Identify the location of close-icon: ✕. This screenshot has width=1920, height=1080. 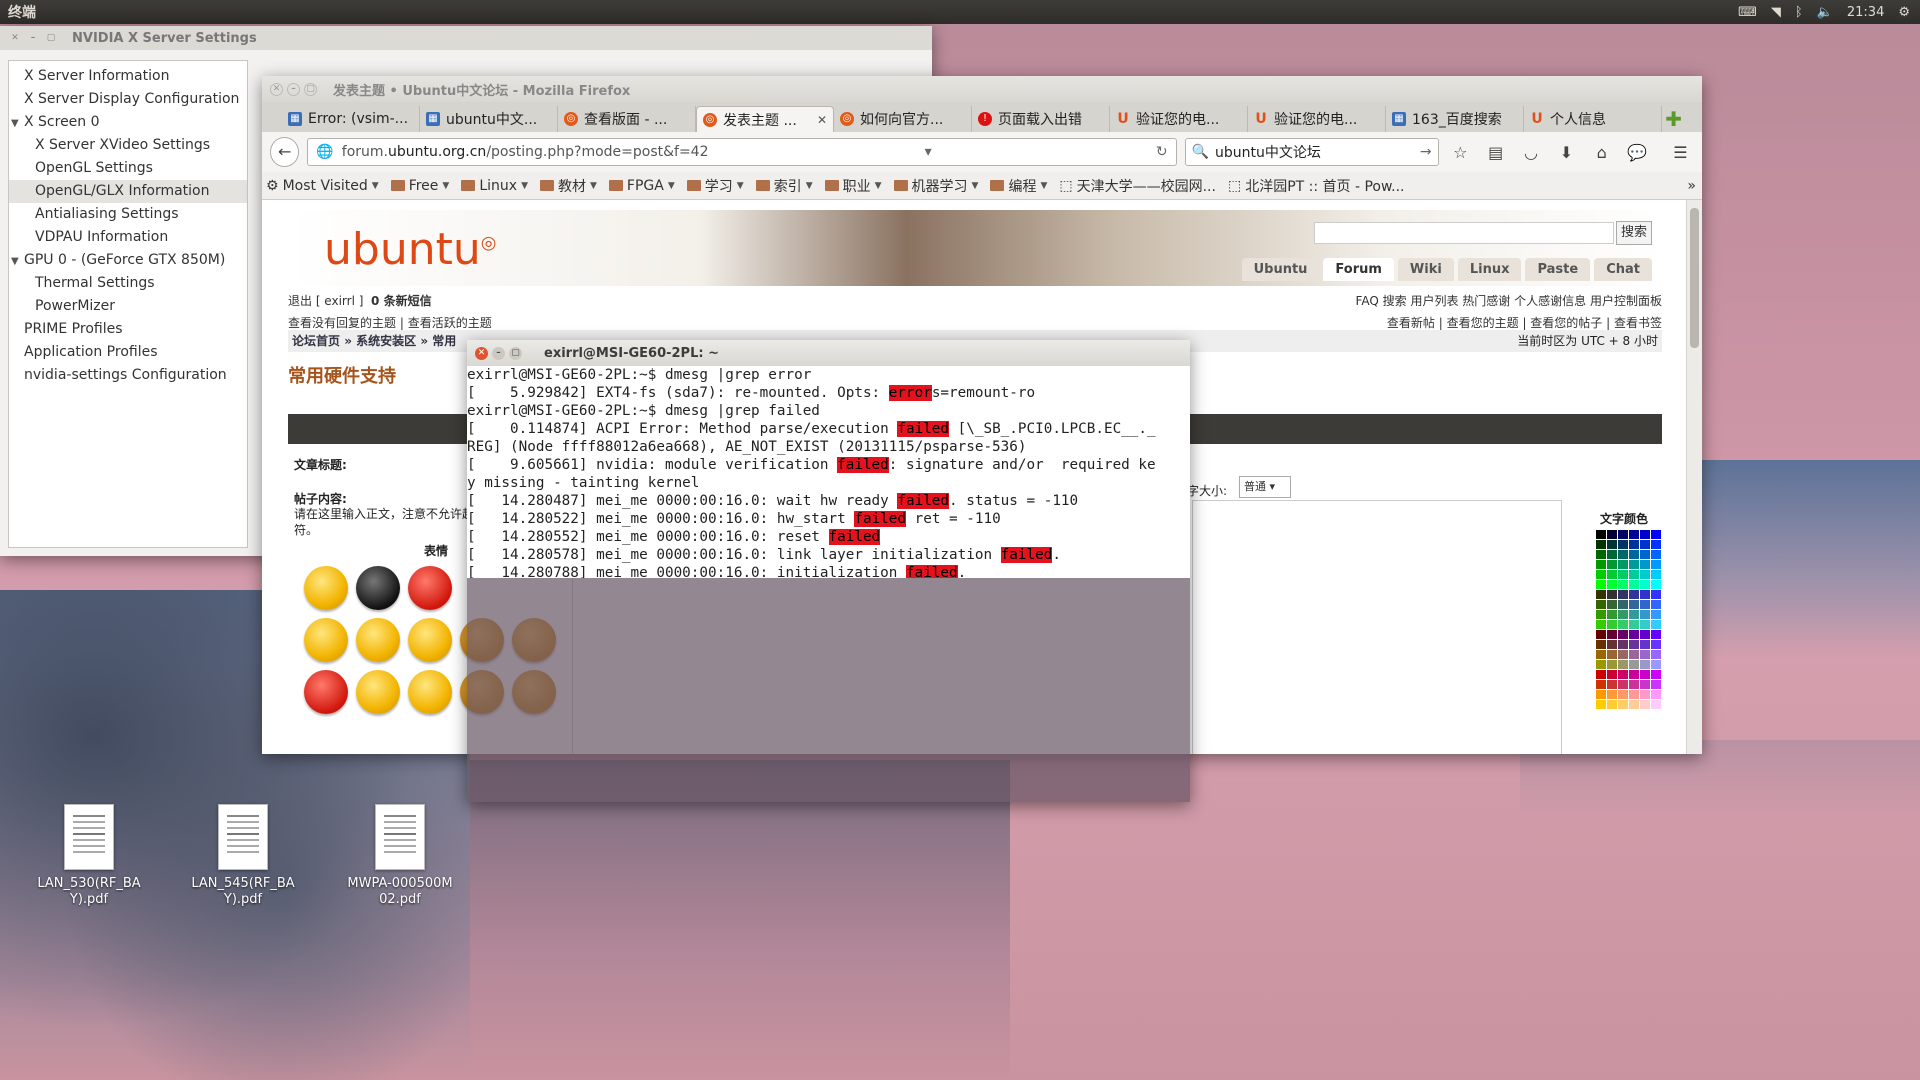
(15, 38).